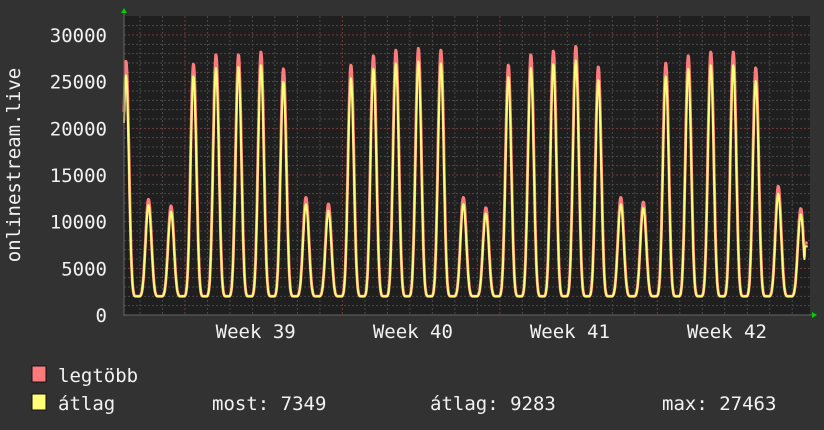  What do you see at coordinates (124, 10) in the screenshot?
I see `y-axis-arrow-icon` at bounding box center [124, 10].